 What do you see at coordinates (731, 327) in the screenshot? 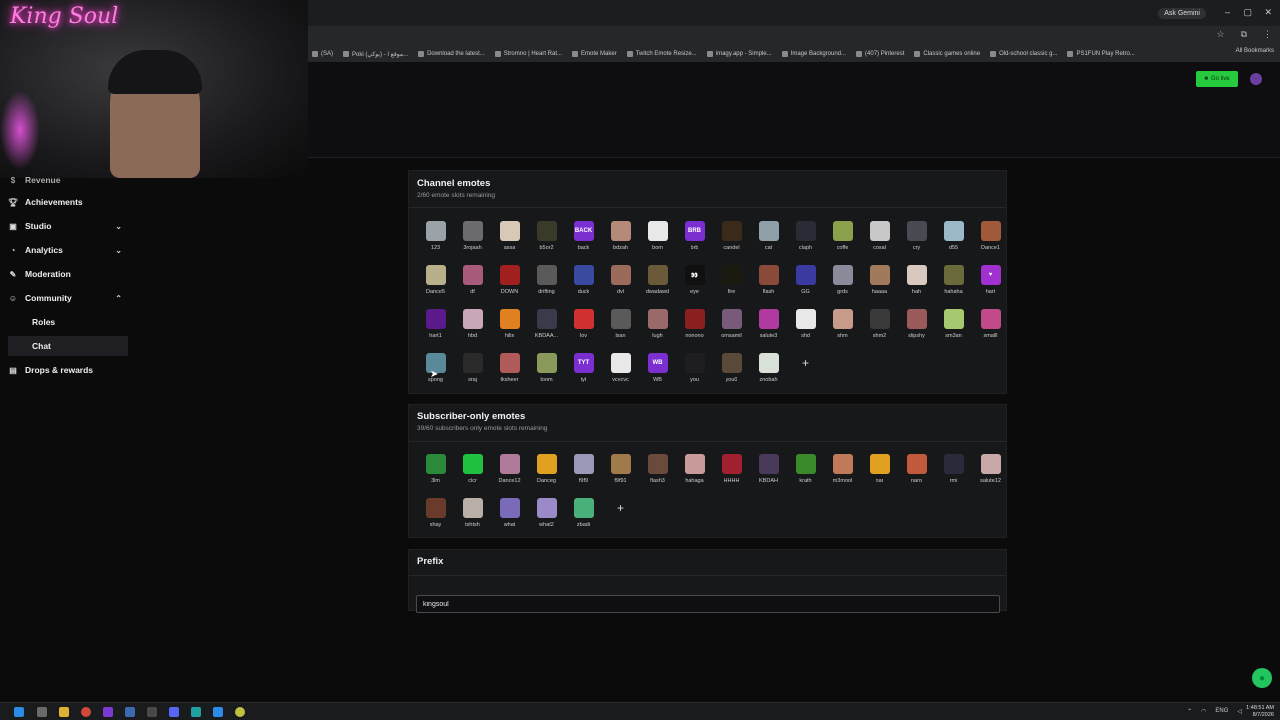
I see `emote-item: omsamil` at bounding box center [731, 327].